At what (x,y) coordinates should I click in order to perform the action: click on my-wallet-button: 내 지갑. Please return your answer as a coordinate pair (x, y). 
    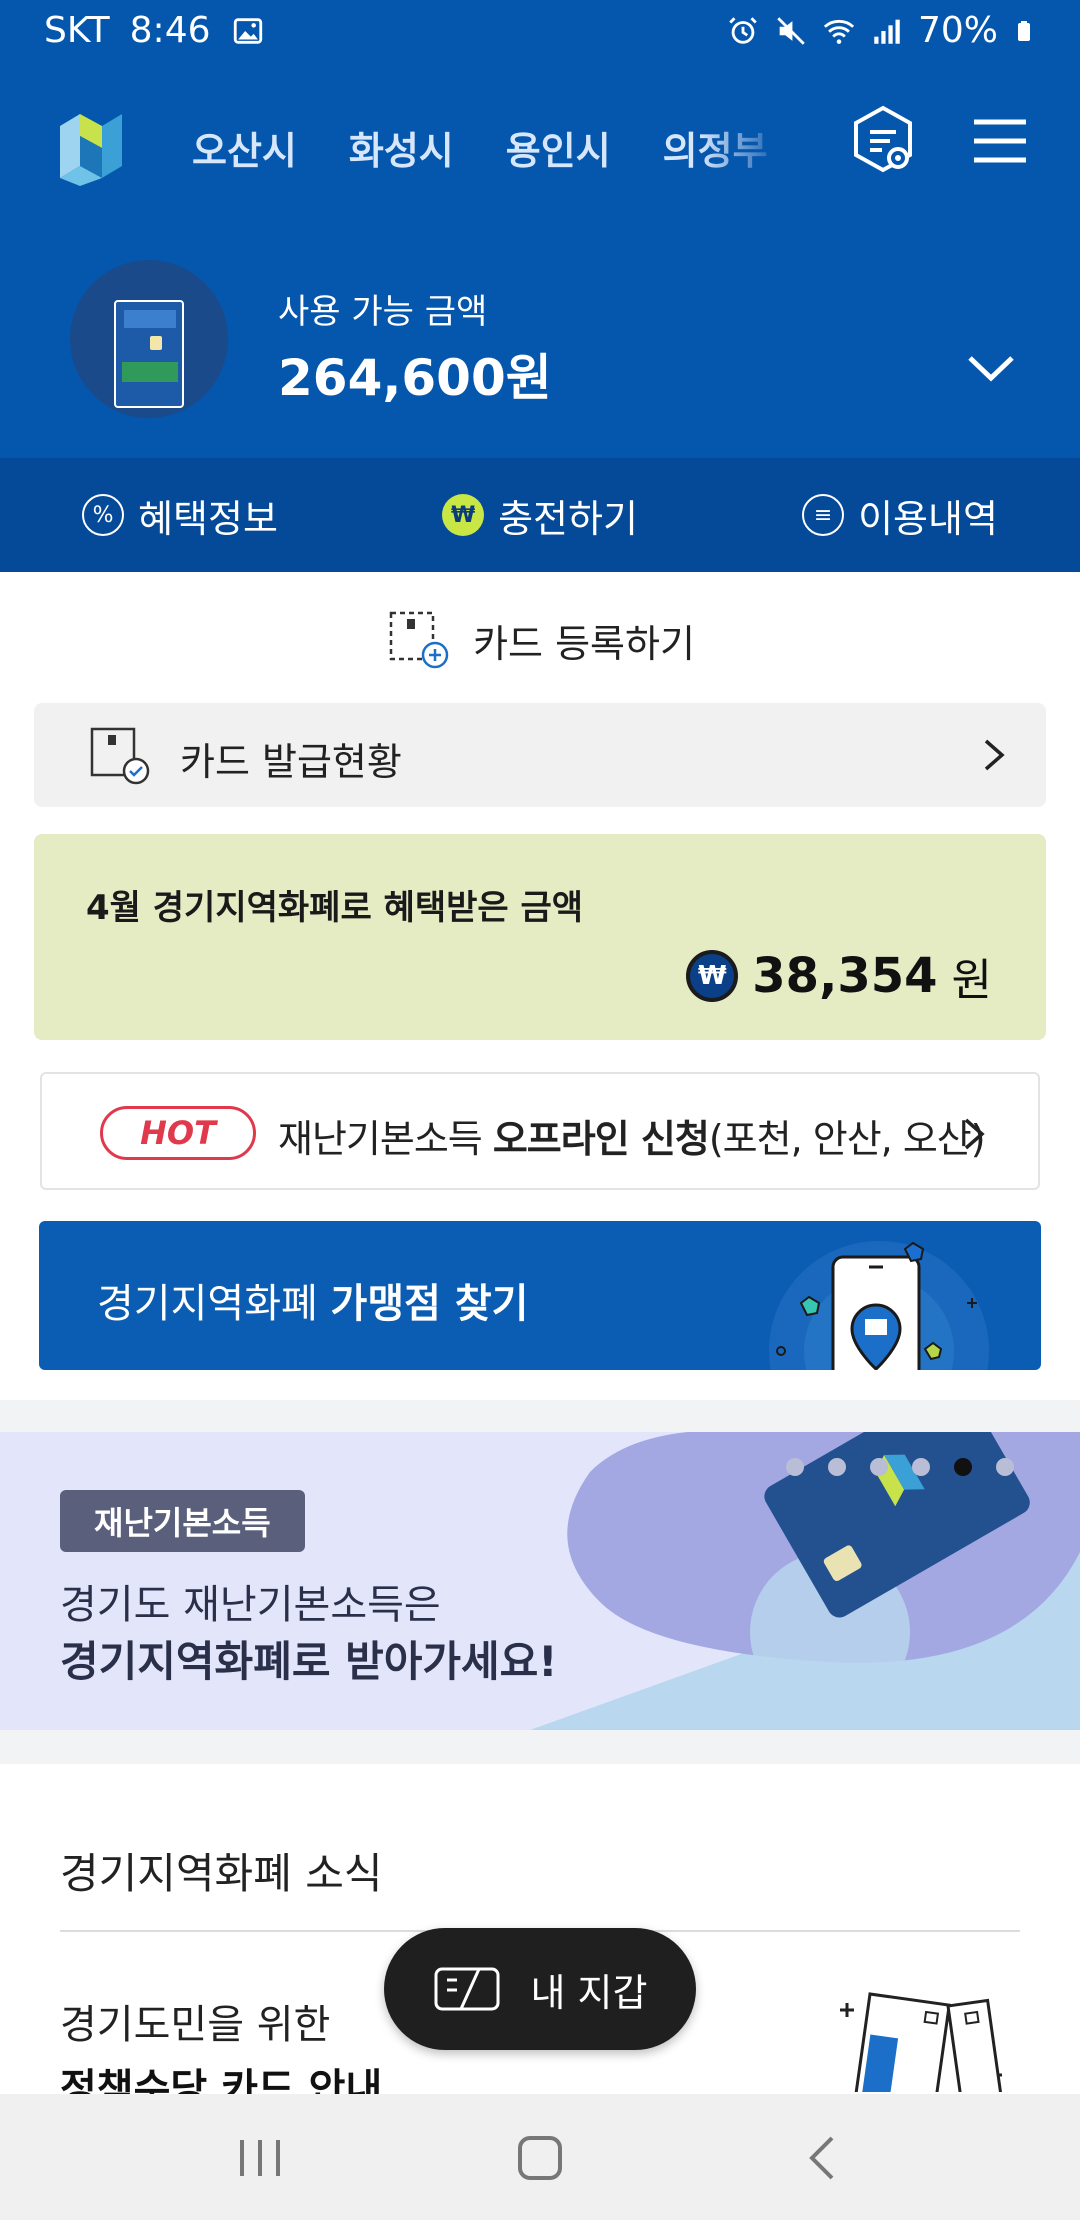
    Looking at the image, I should click on (540, 1989).